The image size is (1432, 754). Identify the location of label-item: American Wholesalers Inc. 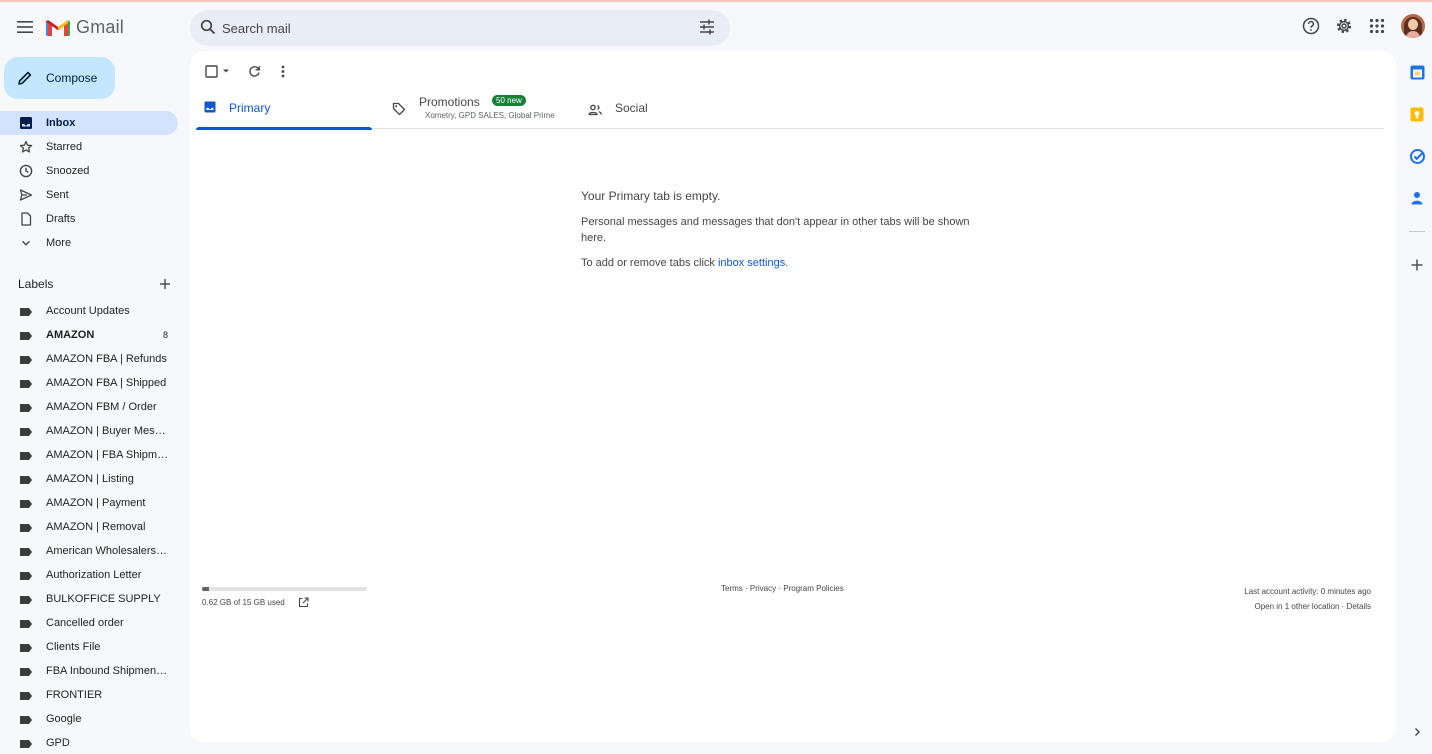
(89, 552).